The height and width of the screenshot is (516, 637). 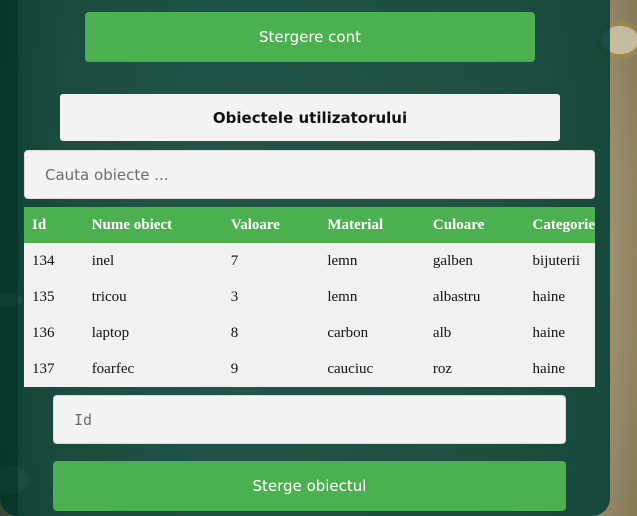 What do you see at coordinates (39, 224) in the screenshot?
I see `column-header-id: Id` at bounding box center [39, 224].